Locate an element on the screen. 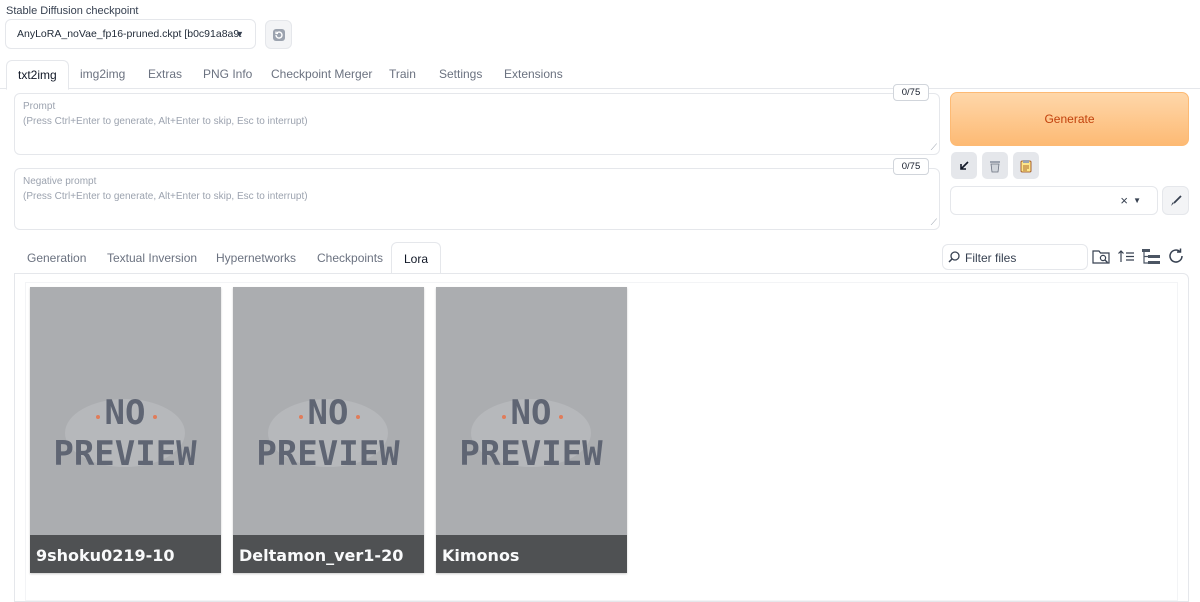 The image size is (1200, 602). read-params-button is located at coordinates (964, 165).